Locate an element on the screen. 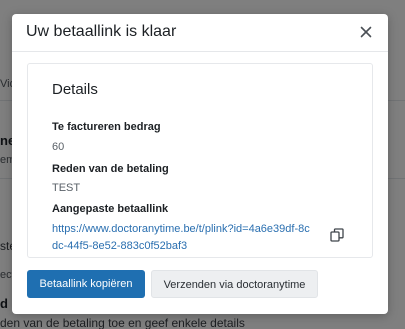 Image resolution: width=405 pixels, height=329 pixels. details-heading: Details is located at coordinates (75, 89).